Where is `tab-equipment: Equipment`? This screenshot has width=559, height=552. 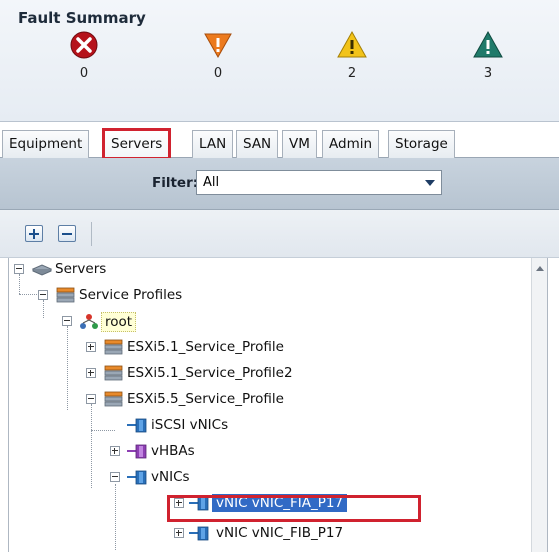
tab-equipment: Equipment is located at coordinates (46, 144).